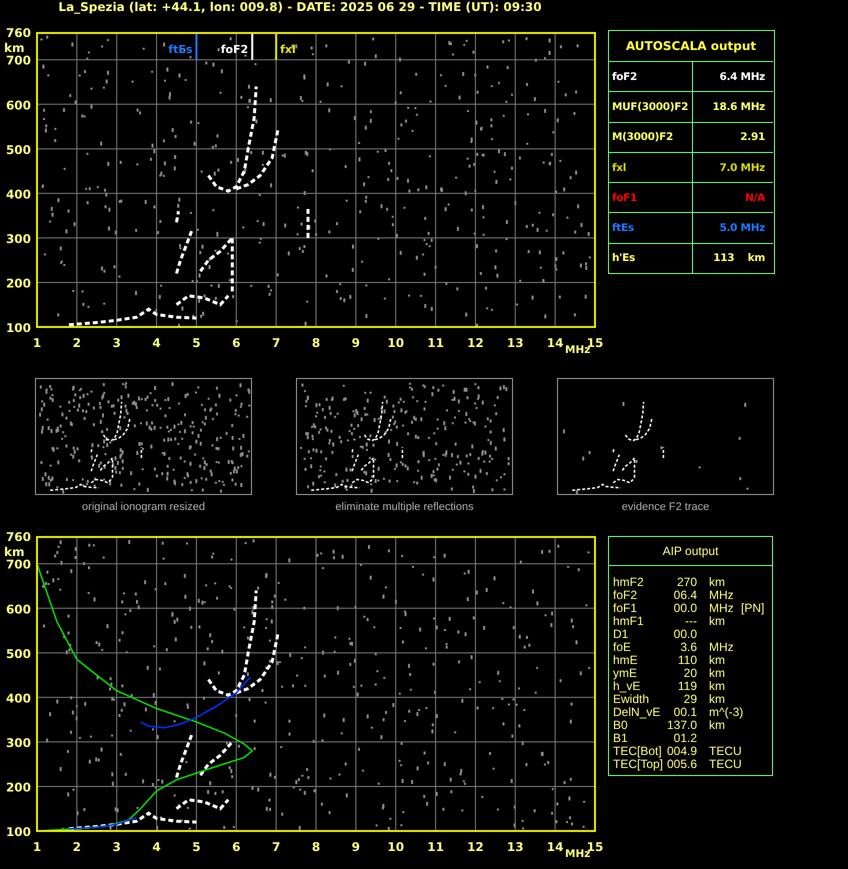  What do you see at coordinates (620, 725) in the screenshot?
I see `parameter-name: B0` at bounding box center [620, 725].